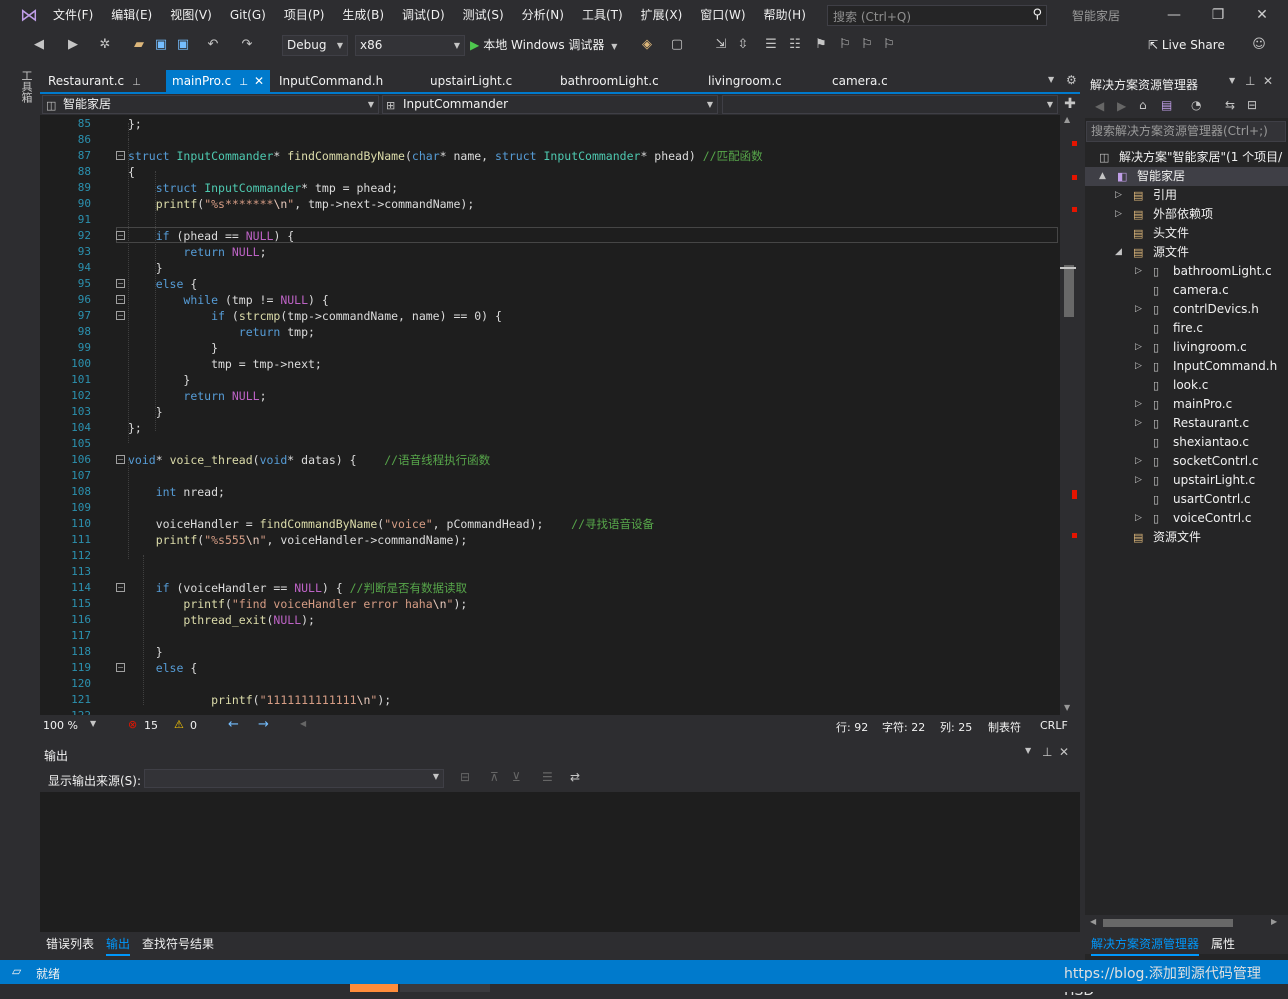  What do you see at coordinates (132, 724) in the screenshot?
I see `error-icon: ⊗` at bounding box center [132, 724].